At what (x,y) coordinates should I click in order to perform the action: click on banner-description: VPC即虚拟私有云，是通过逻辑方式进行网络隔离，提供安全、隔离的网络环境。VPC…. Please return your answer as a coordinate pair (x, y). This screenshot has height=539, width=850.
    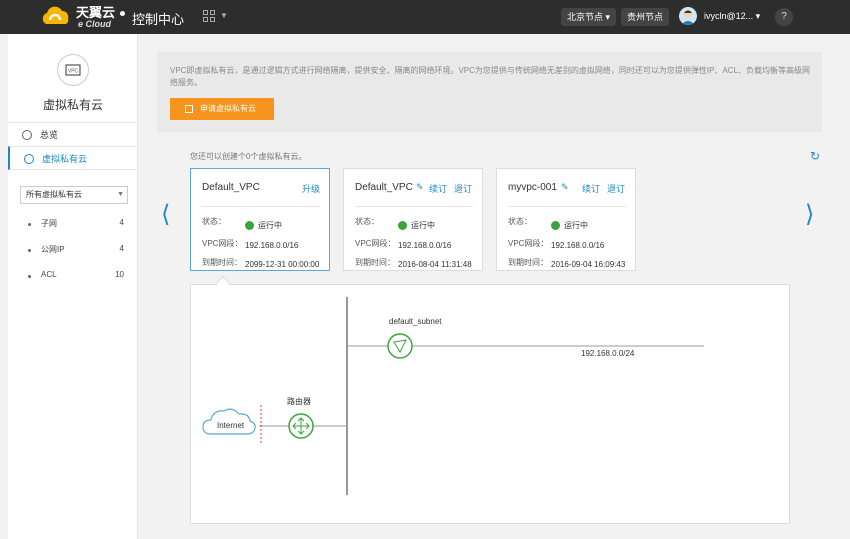
    Looking at the image, I should click on (490, 76).